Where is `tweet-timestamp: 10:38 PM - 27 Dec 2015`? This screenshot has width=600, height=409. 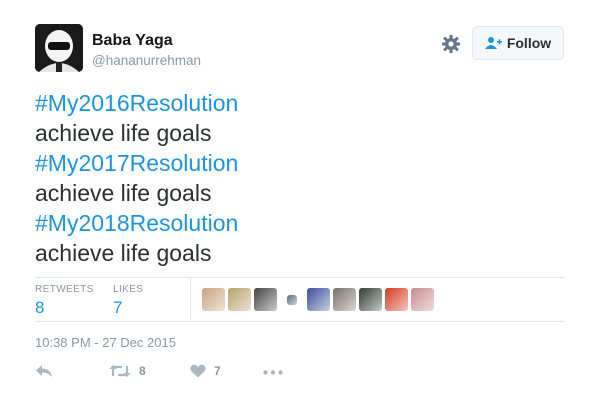
tweet-timestamp: 10:38 PM - 27 Dec 2015 is located at coordinates (105, 342).